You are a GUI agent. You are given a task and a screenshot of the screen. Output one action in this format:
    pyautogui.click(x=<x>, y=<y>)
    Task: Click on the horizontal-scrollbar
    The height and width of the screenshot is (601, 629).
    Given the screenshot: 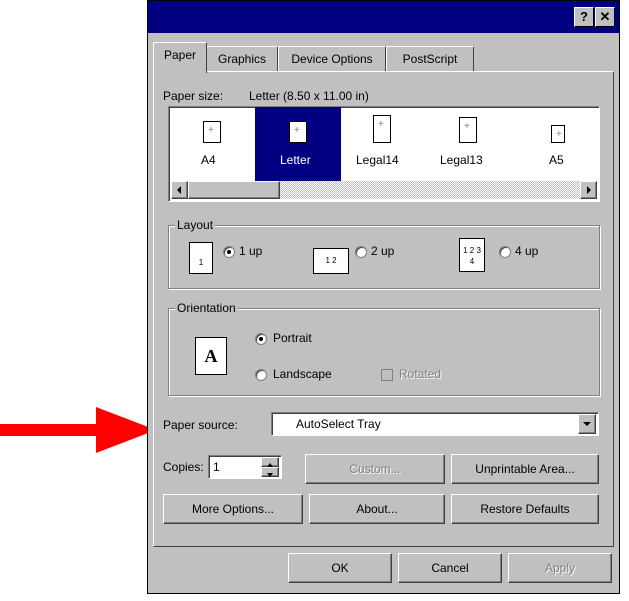 What is the action you would take?
    pyautogui.click(x=384, y=190)
    